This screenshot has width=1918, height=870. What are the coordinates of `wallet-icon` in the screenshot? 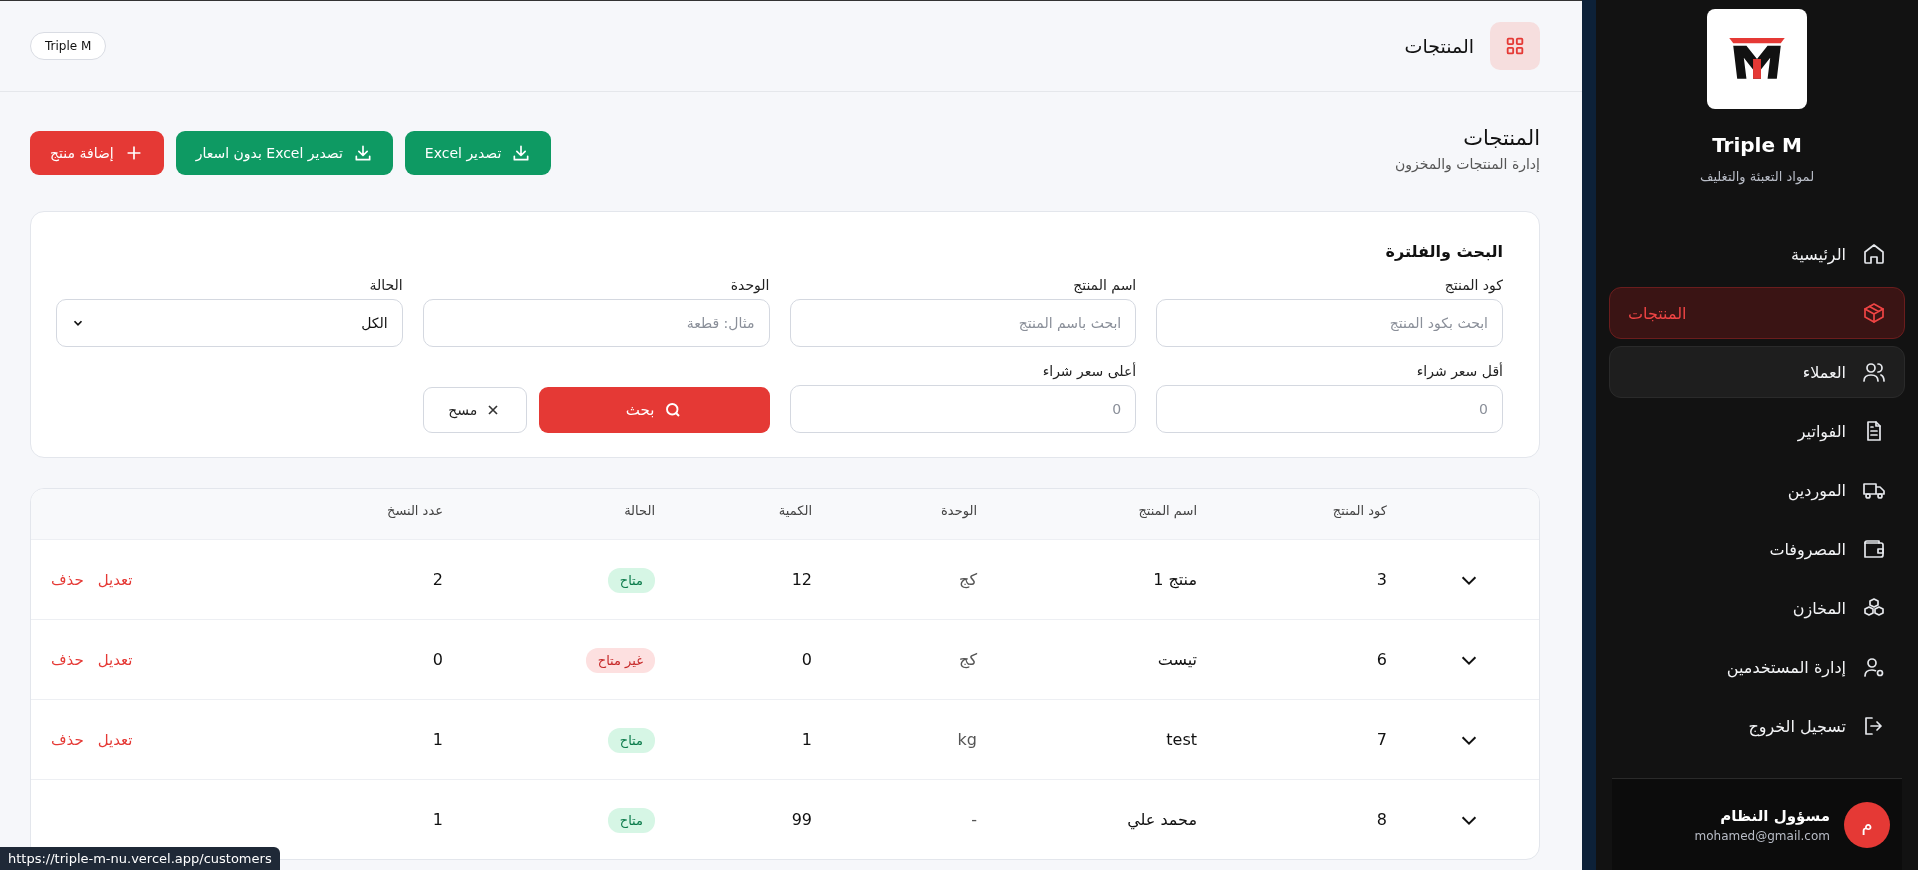 It's located at (1874, 549).